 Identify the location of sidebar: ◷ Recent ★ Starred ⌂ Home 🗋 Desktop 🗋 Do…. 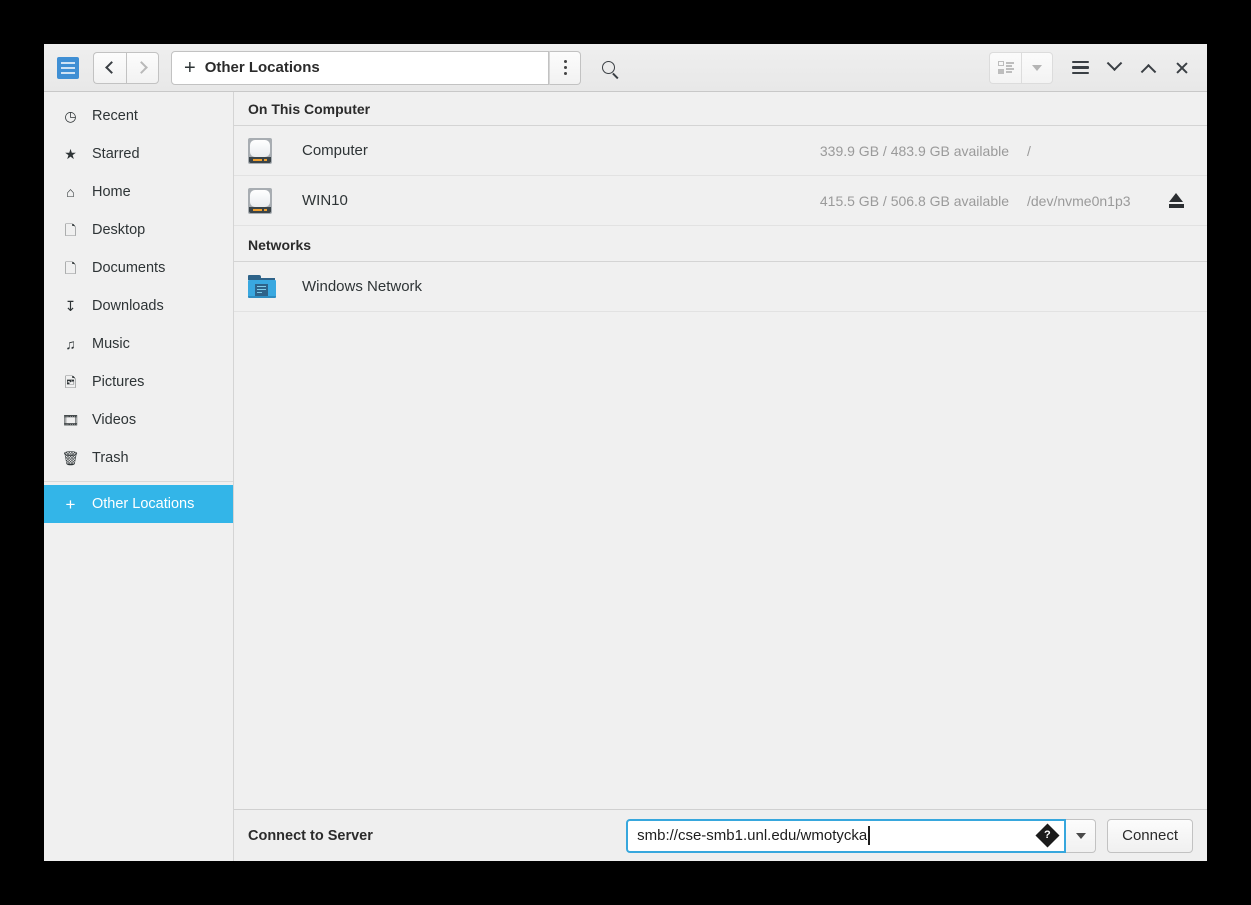
(139, 476).